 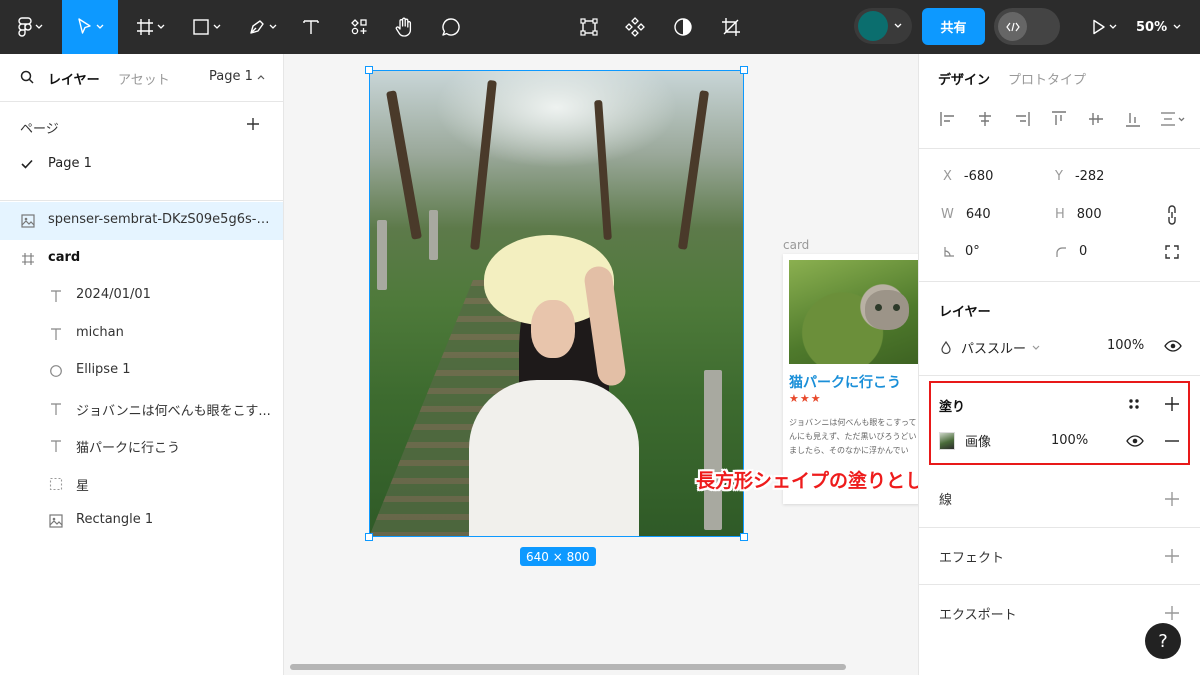 I want to click on hand-tool-button, so click(x=404, y=27).